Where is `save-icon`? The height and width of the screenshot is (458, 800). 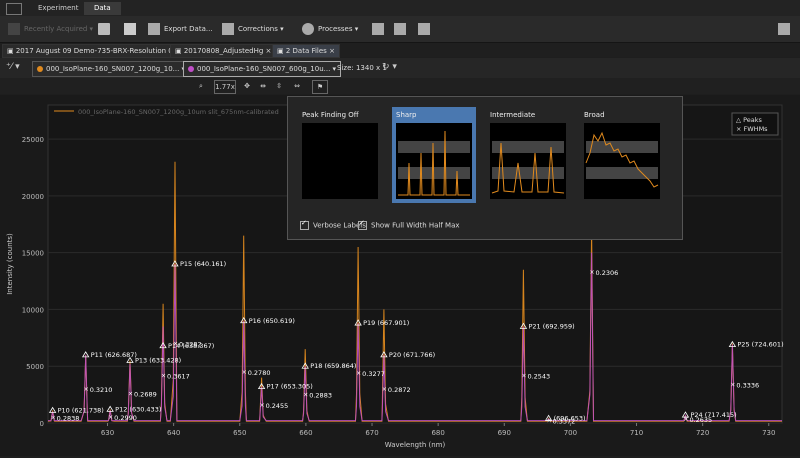
save-icon is located at coordinates (130, 29).